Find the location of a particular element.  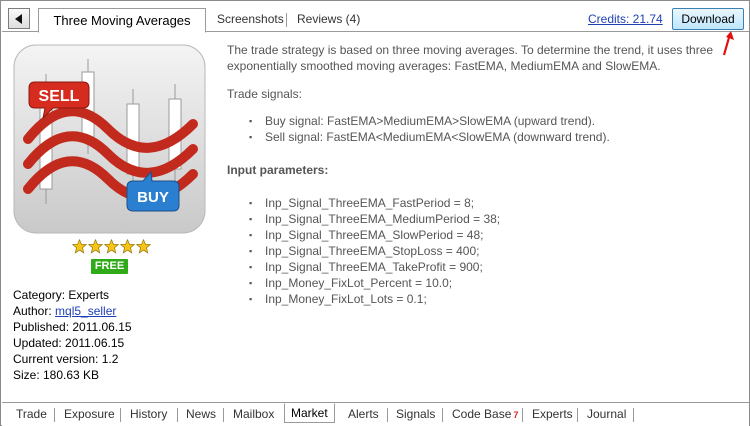

credits-link: Credits: 21.74 is located at coordinates (625, 19).